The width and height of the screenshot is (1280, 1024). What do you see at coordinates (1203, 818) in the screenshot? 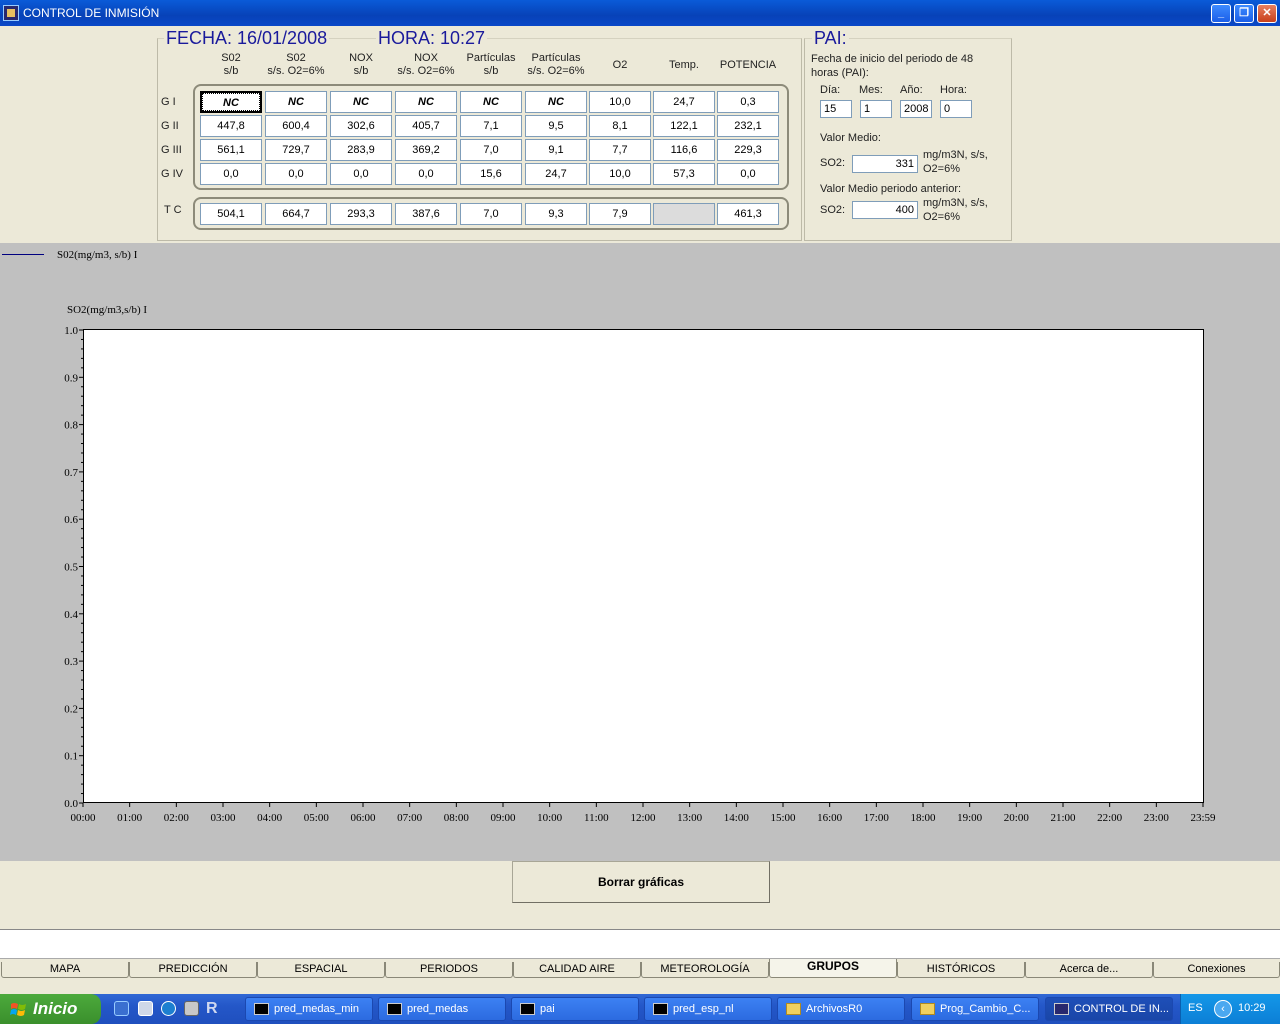
I see `x-tick-label: 23:59` at bounding box center [1203, 818].